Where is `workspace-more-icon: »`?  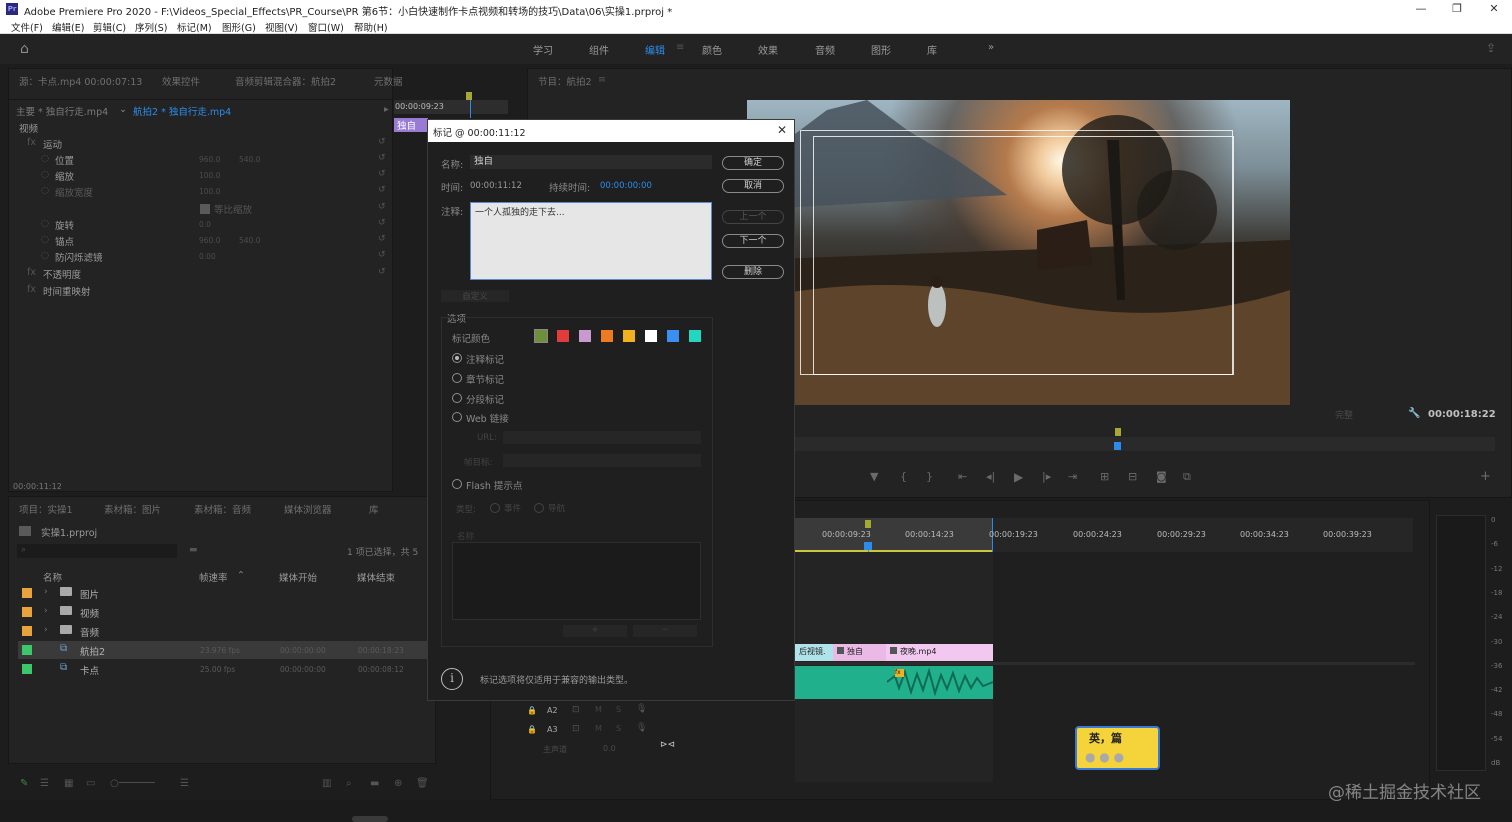
workspace-more-icon: » is located at coordinates (991, 47).